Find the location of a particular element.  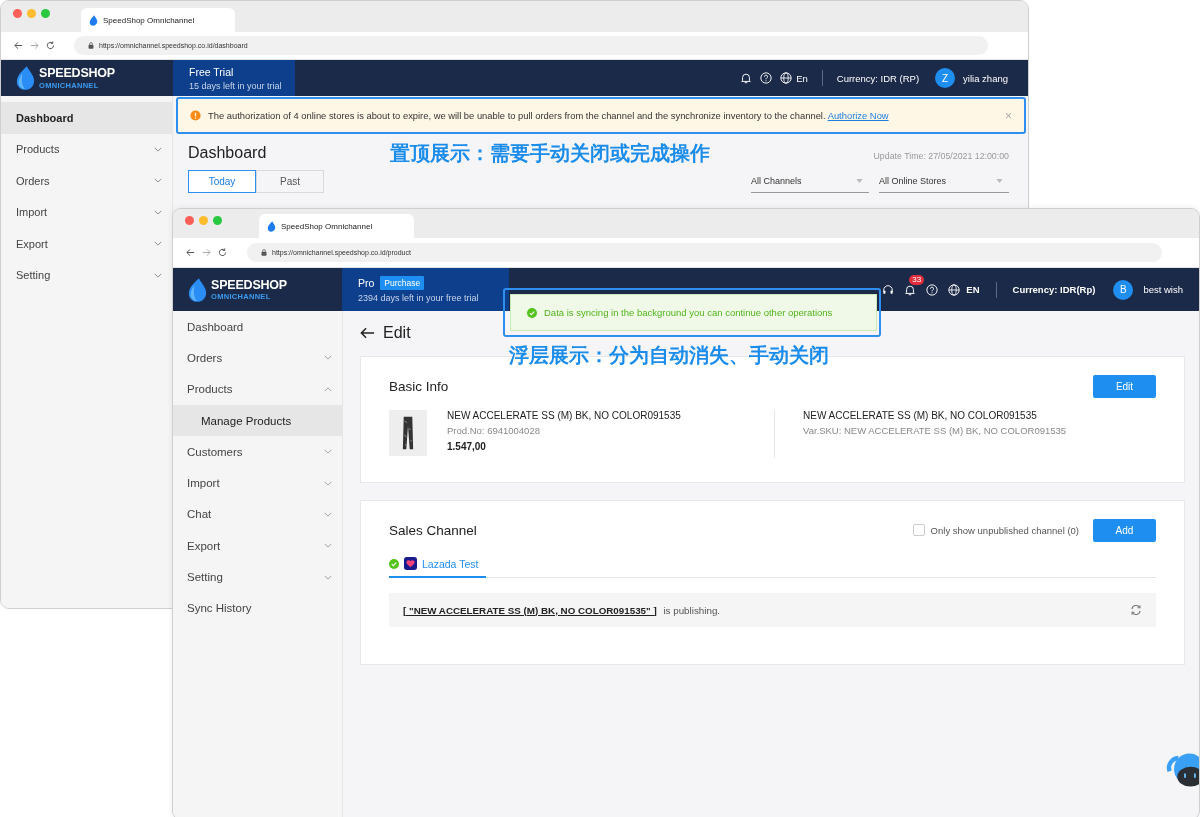

product-photo-placeholder is located at coordinates (408, 433).